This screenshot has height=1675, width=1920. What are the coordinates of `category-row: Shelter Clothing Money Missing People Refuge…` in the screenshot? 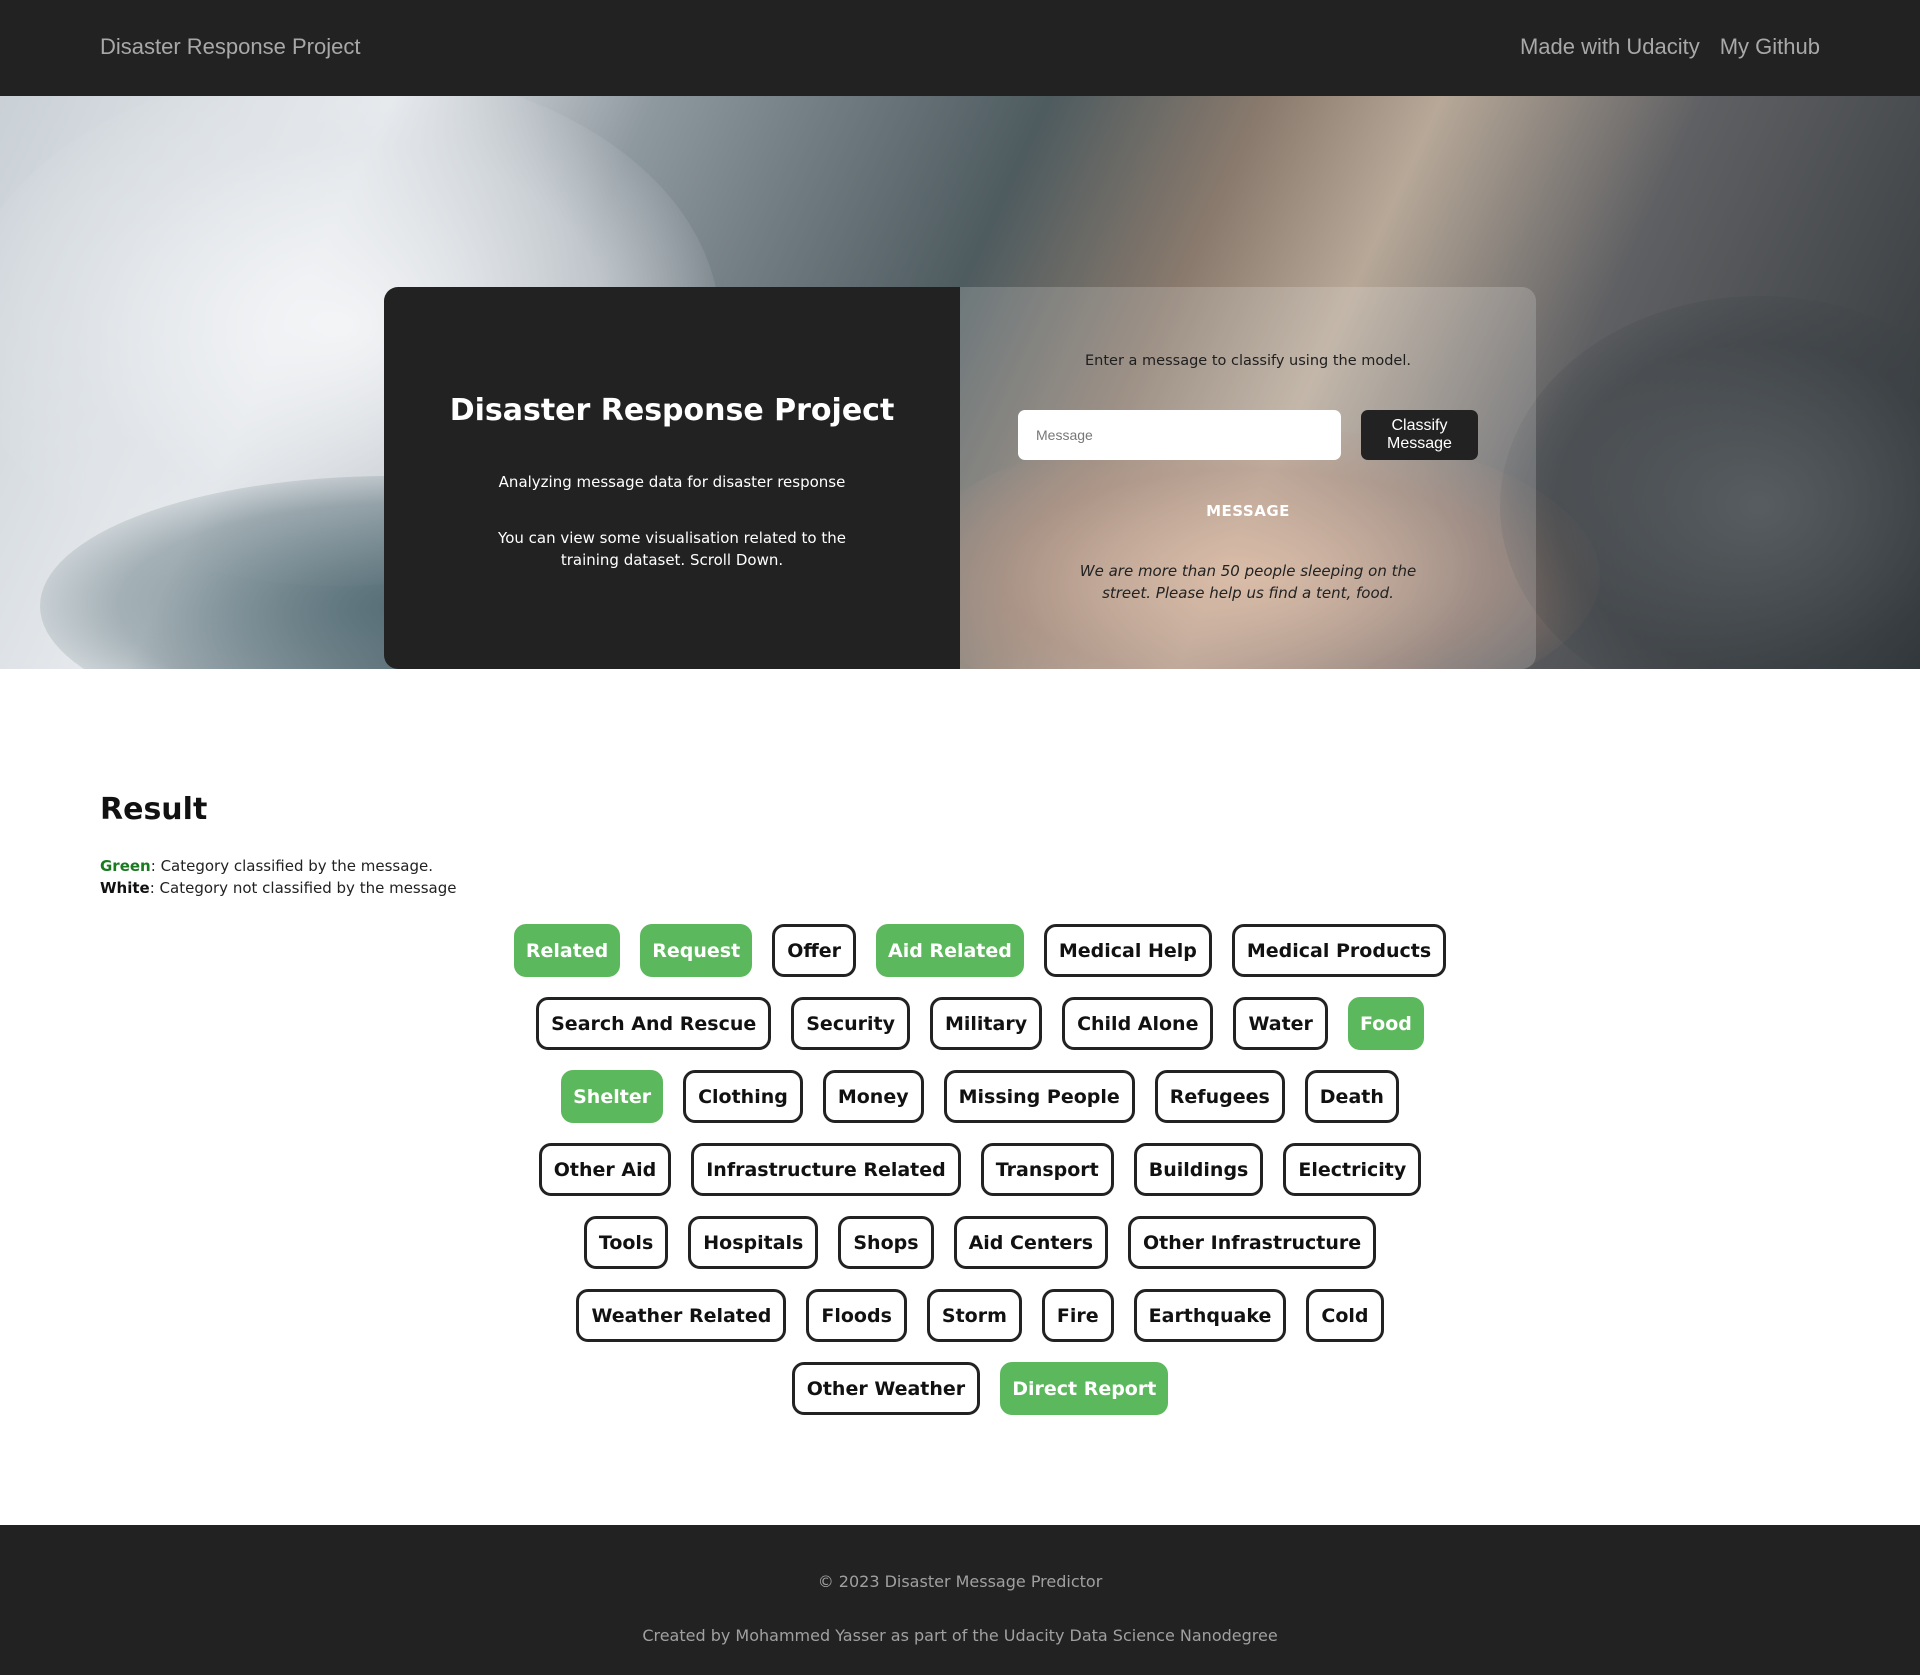 It's located at (980, 1106).